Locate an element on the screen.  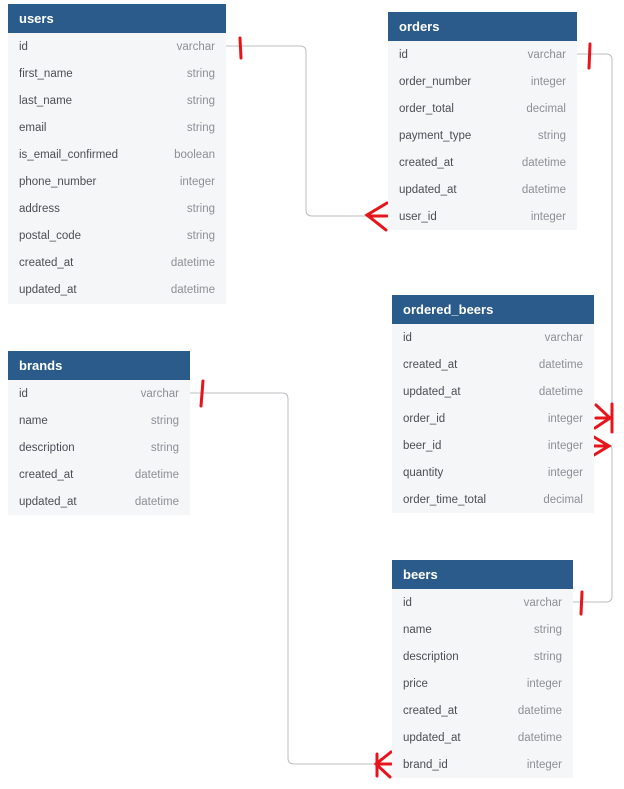
column-name: user_id is located at coordinates (418, 216).